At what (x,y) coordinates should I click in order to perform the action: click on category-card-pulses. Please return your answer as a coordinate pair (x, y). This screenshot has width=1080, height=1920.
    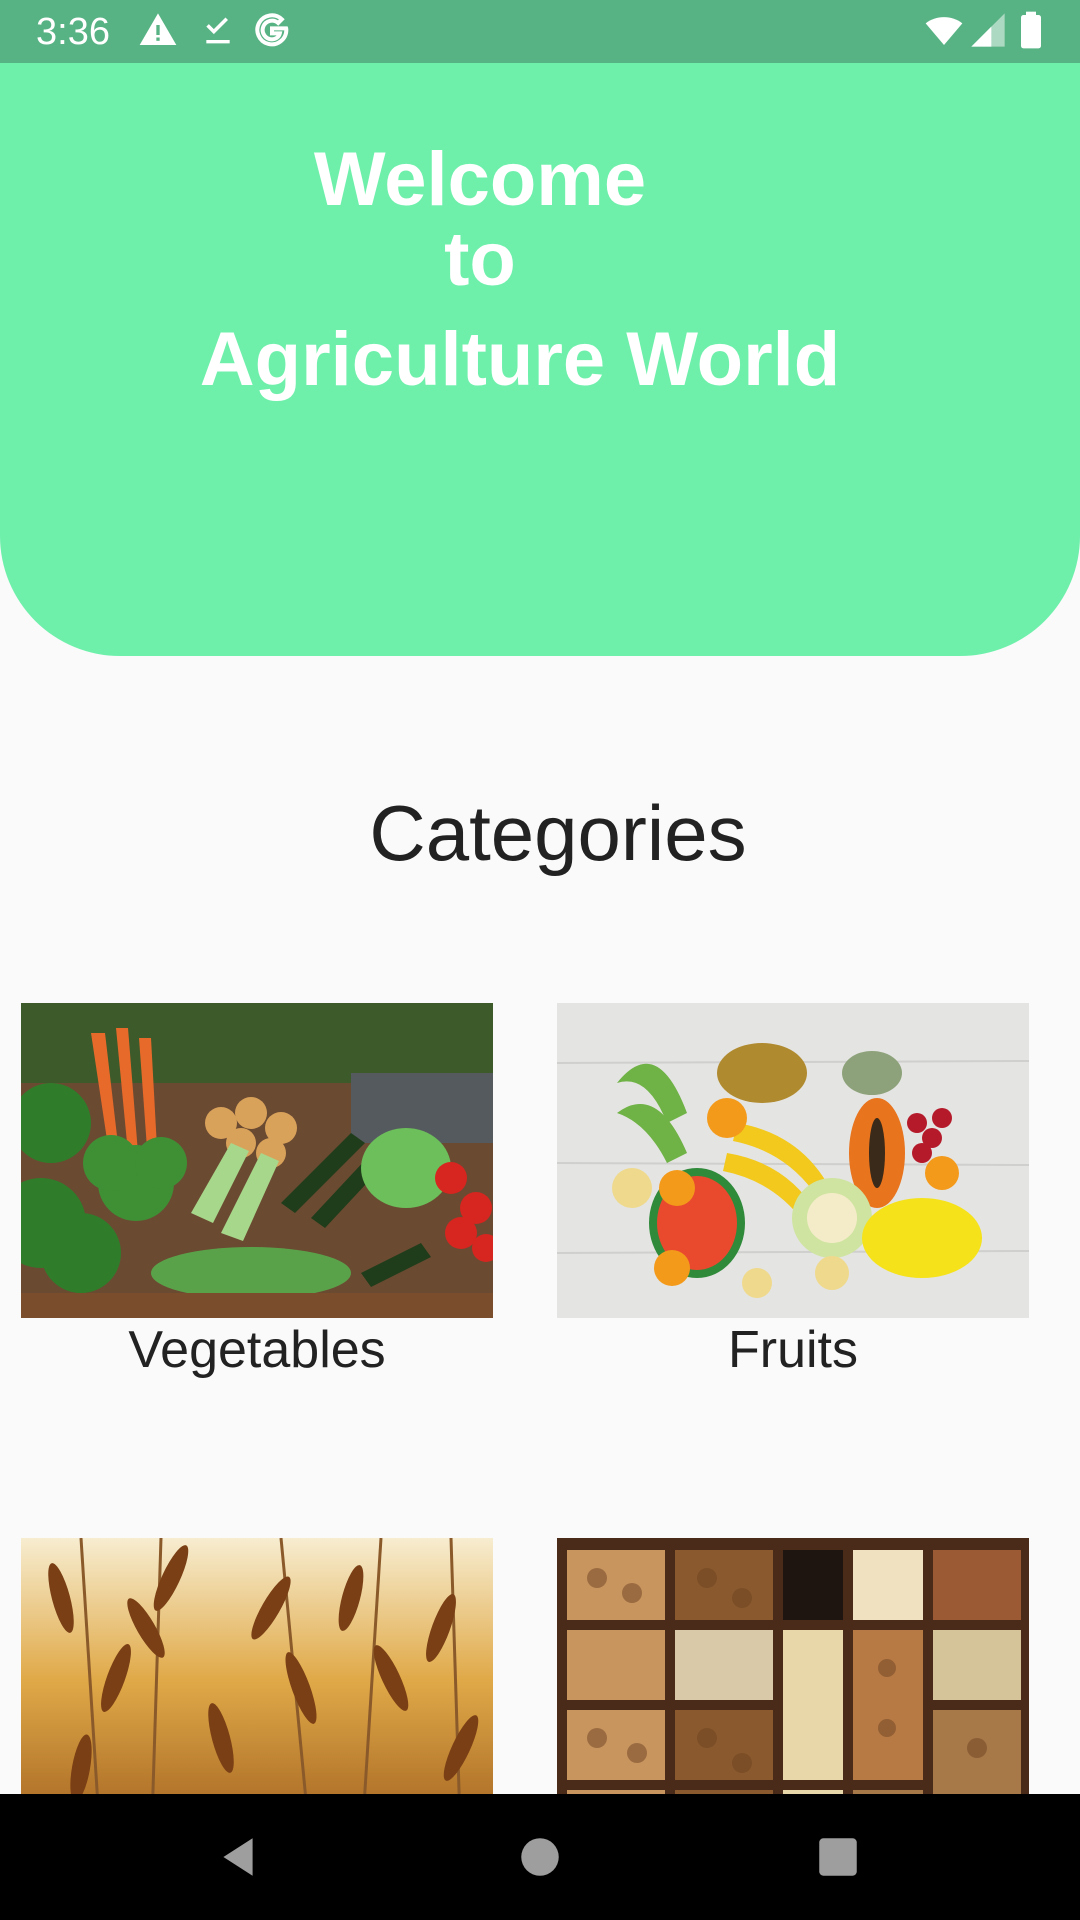
    Looking at the image, I should click on (257, 1666).